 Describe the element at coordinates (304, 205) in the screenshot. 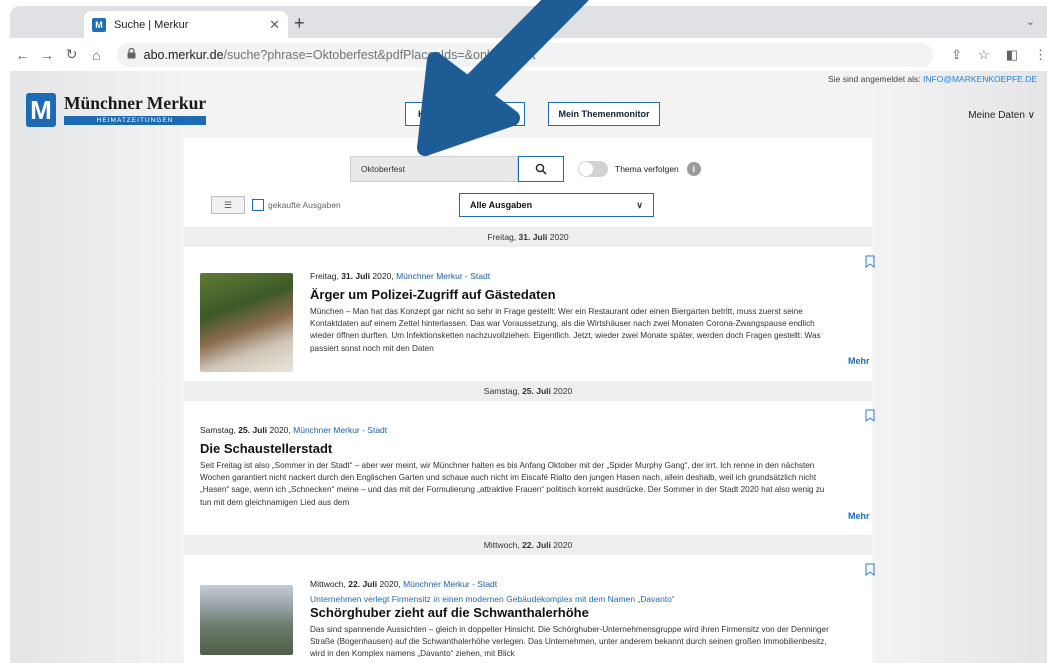

I see `bought-editions-label: gekaufte Ausgaben` at that location.